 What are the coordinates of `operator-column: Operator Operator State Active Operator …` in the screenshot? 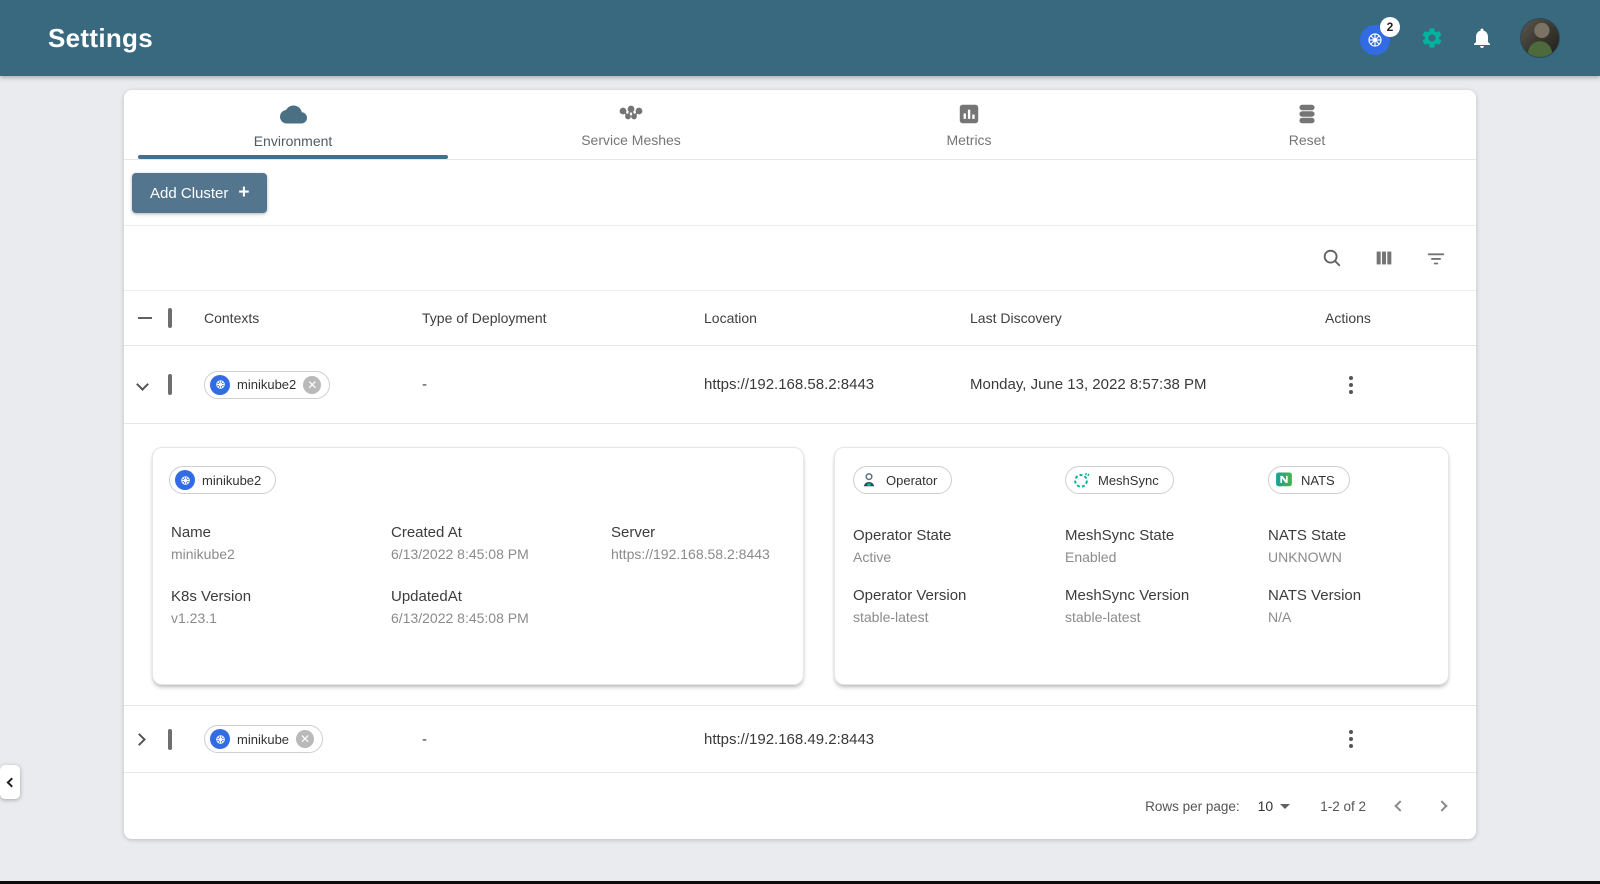 It's located at (959, 545).